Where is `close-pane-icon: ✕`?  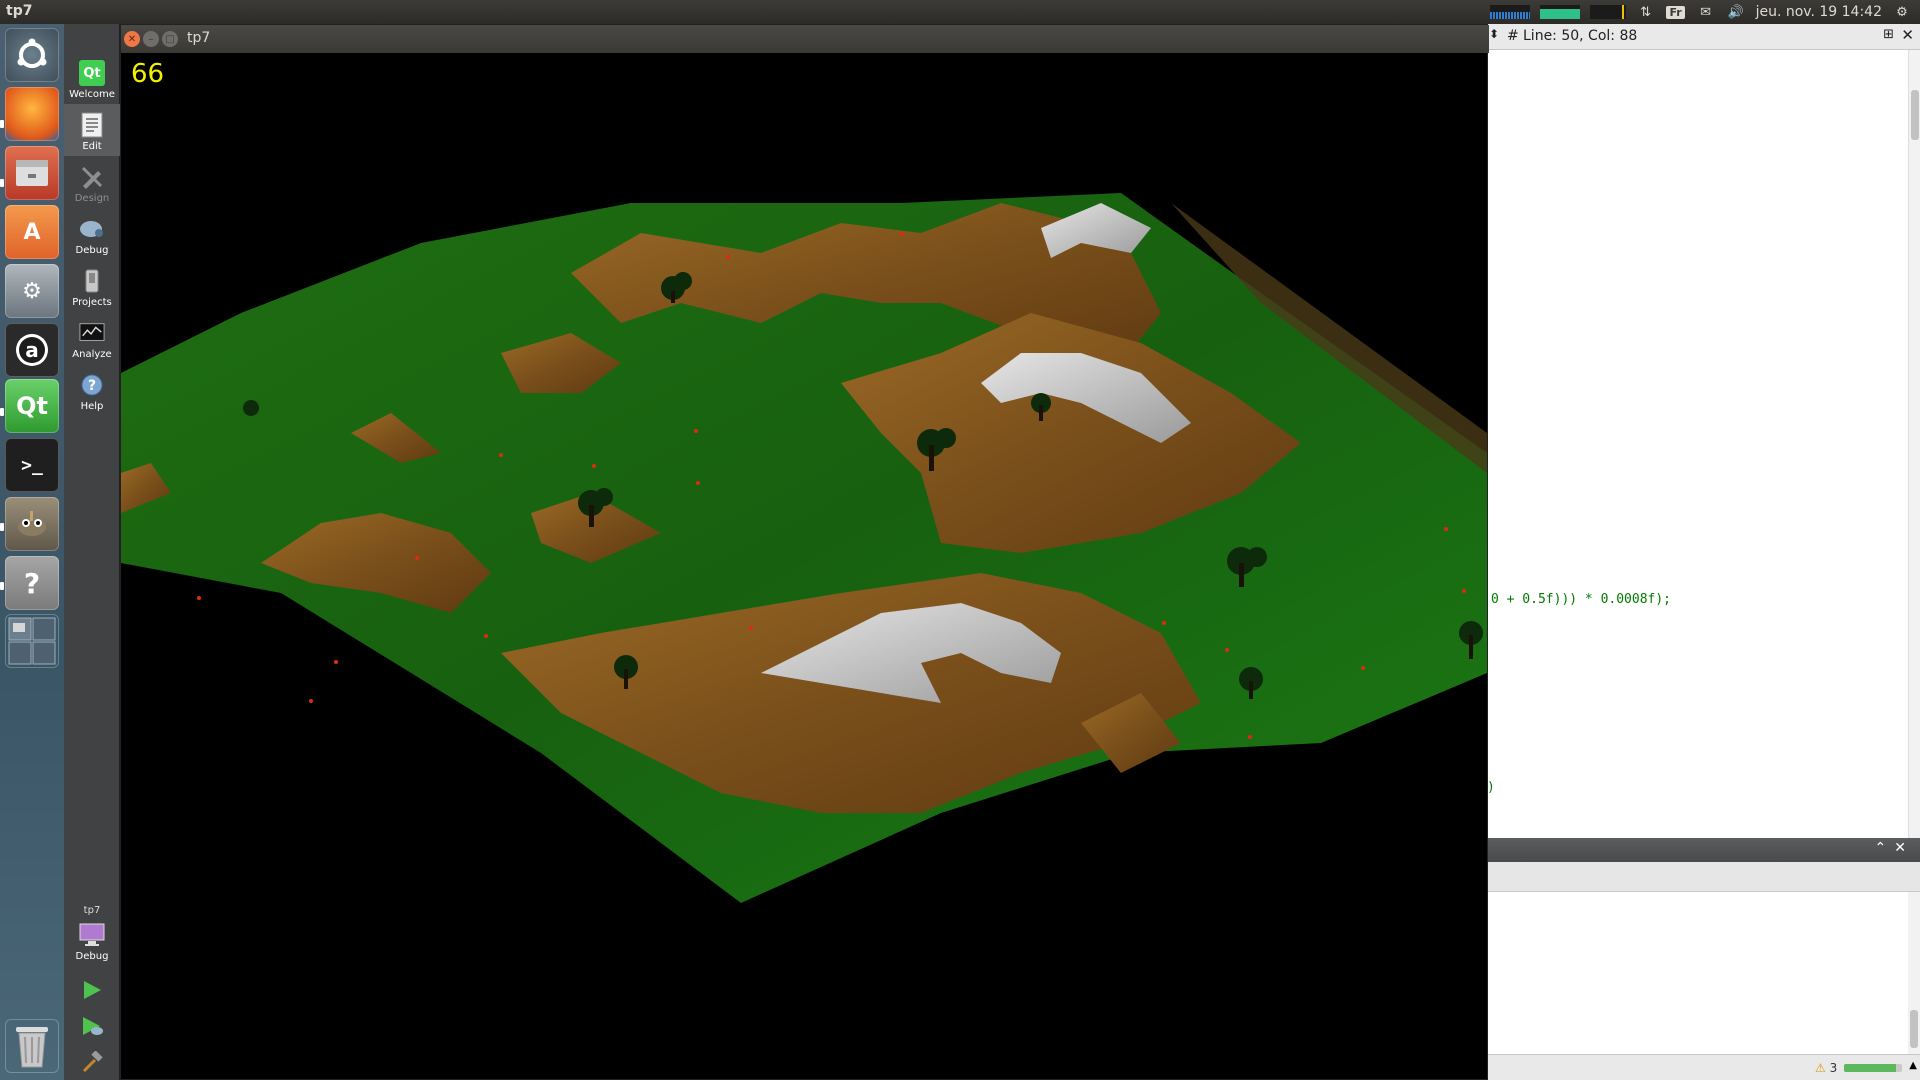 close-pane-icon: ✕ is located at coordinates (1904, 848).